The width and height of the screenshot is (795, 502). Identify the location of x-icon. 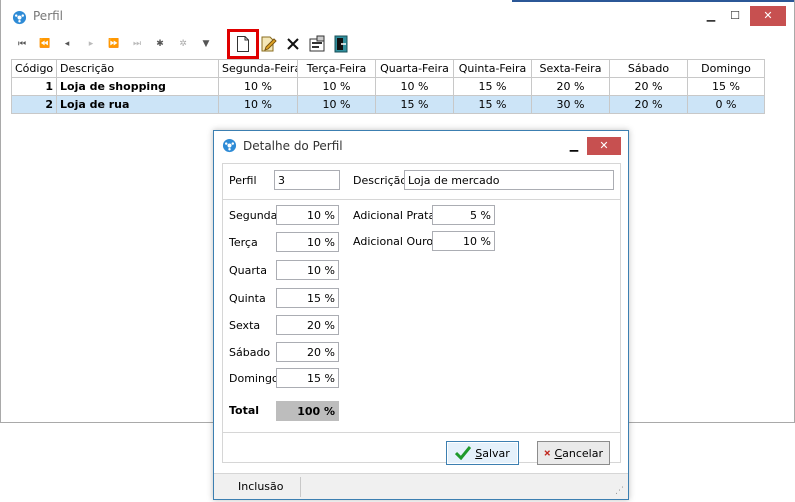
(547, 453).